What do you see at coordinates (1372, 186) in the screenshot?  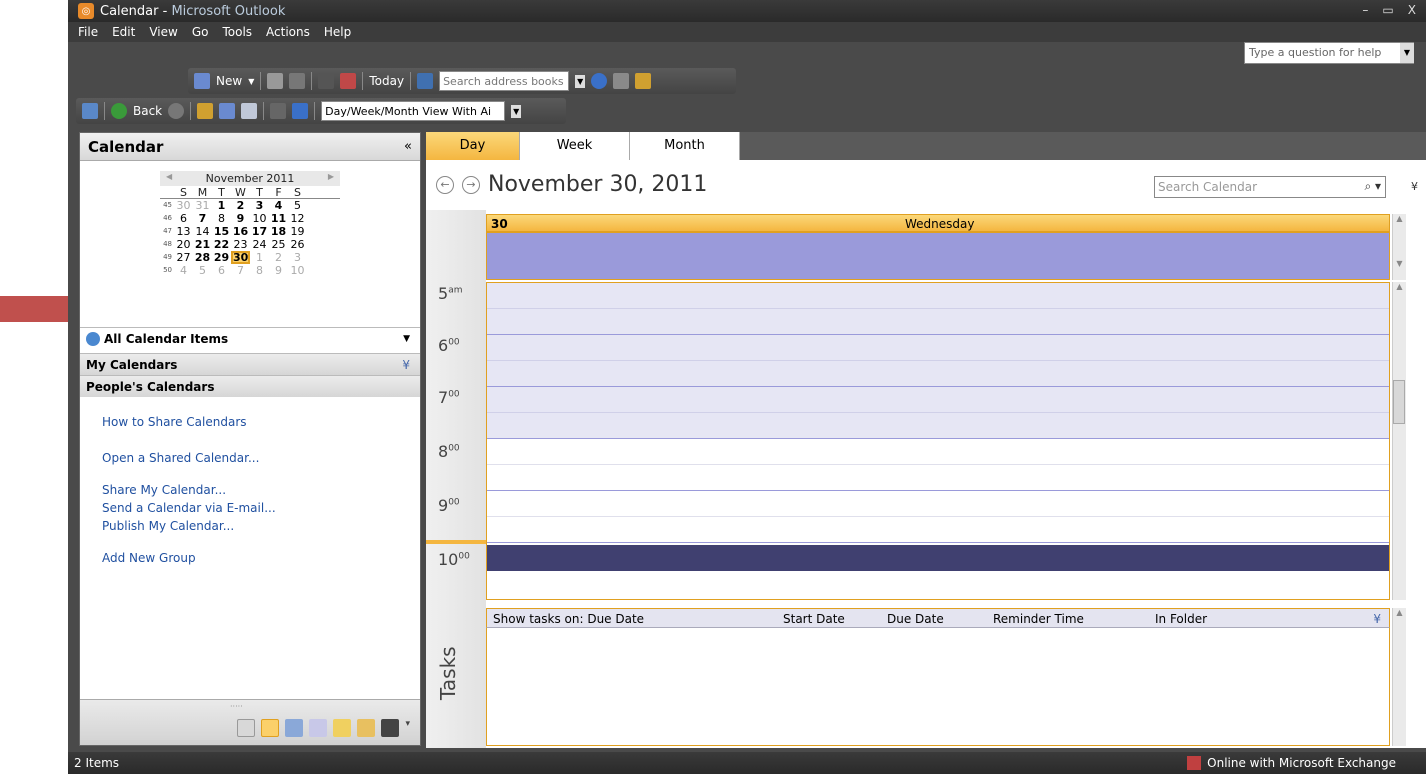 I see `search-icon: ⌕ ▾` at bounding box center [1372, 186].